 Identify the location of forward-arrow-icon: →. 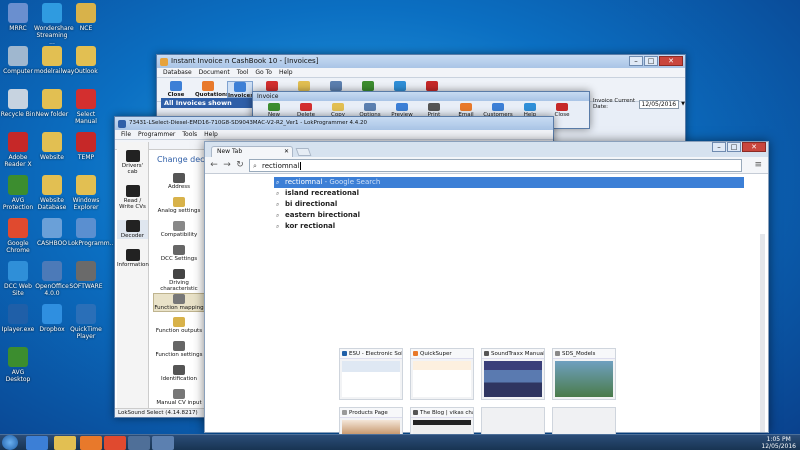
(227, 165).